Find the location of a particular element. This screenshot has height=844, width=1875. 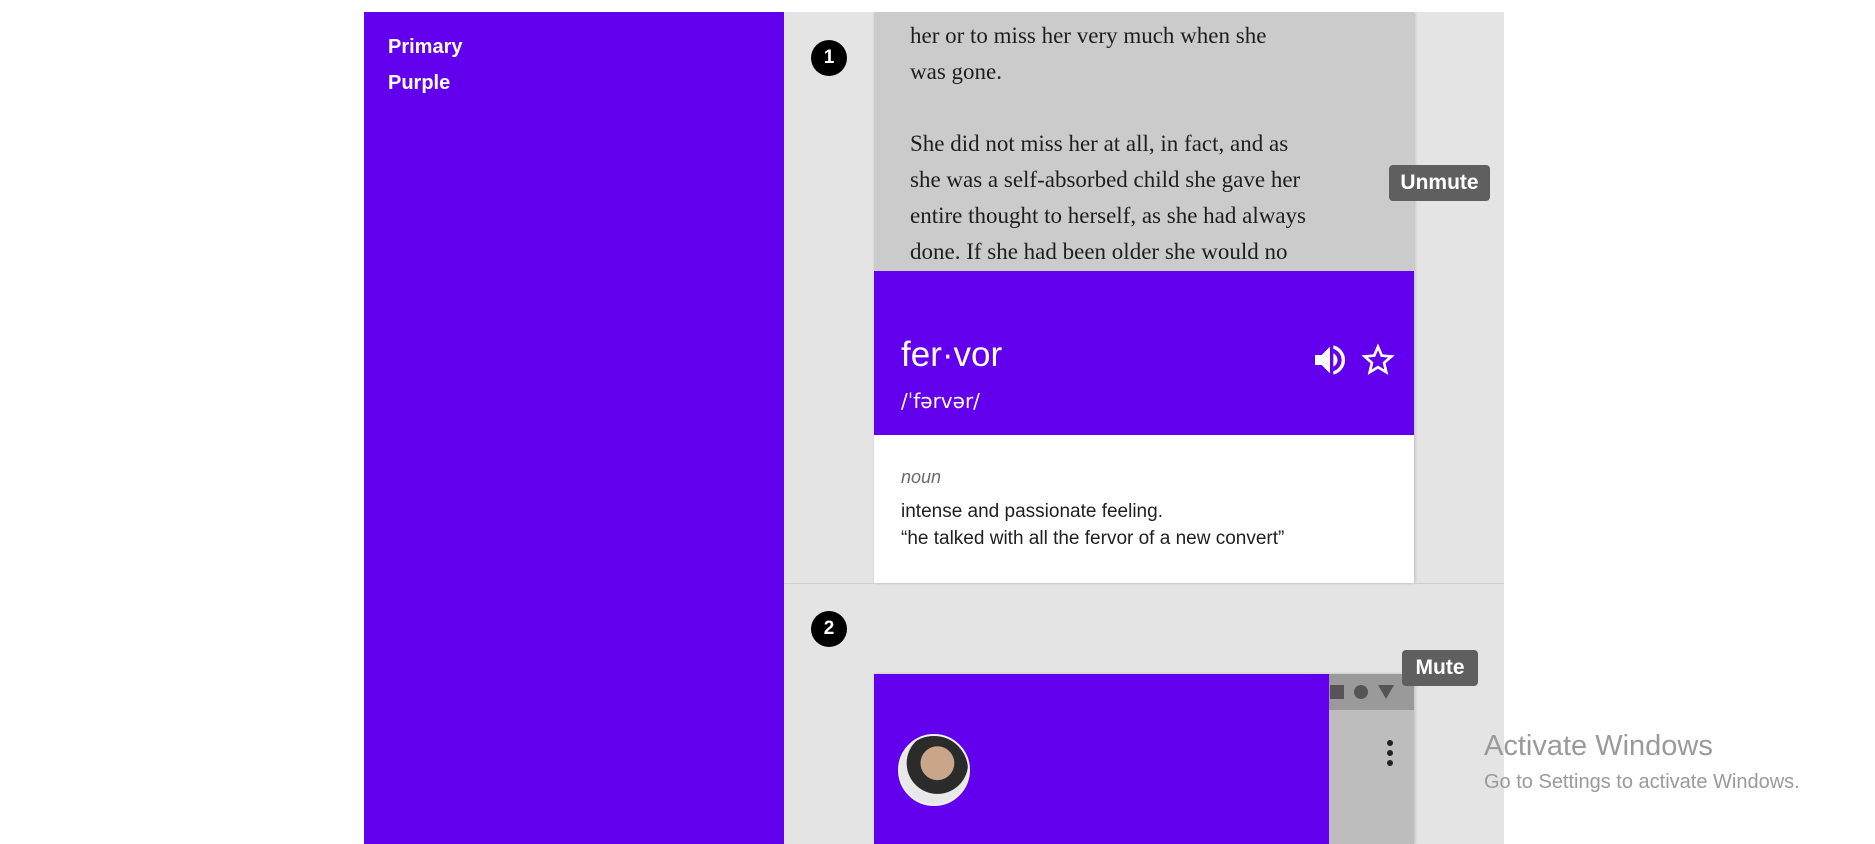

definition-pronunciation: /ˈfərvər/ is located at coordinates (940, 401).